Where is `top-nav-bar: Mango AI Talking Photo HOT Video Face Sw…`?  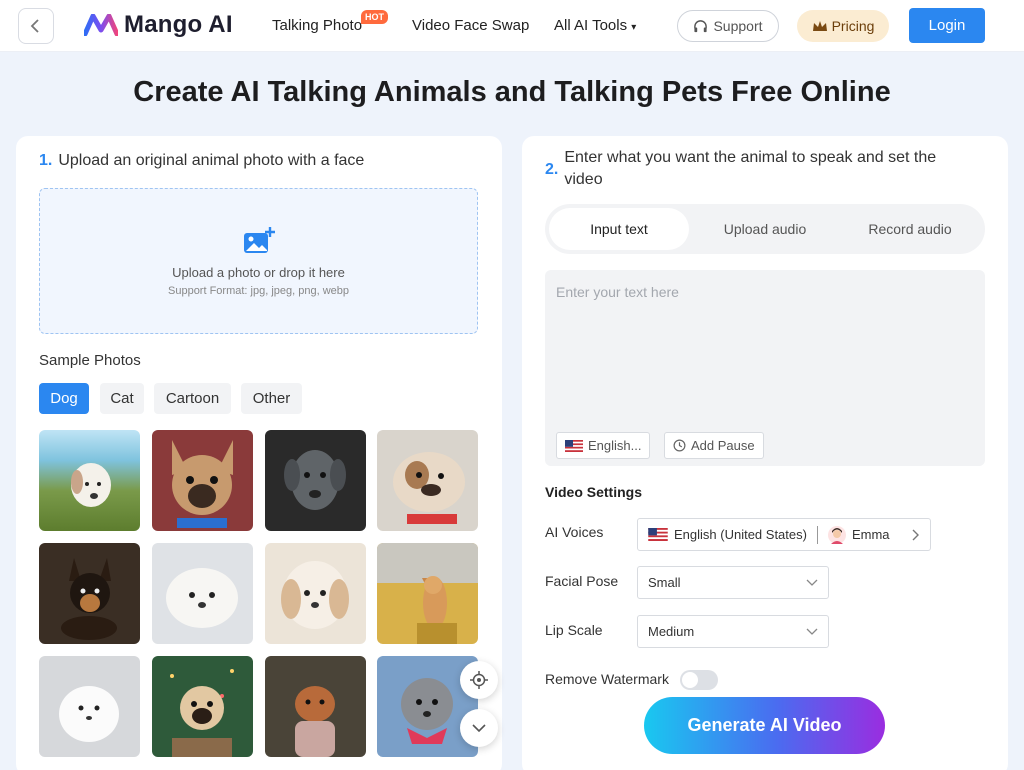
top-nav-bar: Mango AI Talking Photo HOT Video Face Sw… is located at coordinates (512, 26).